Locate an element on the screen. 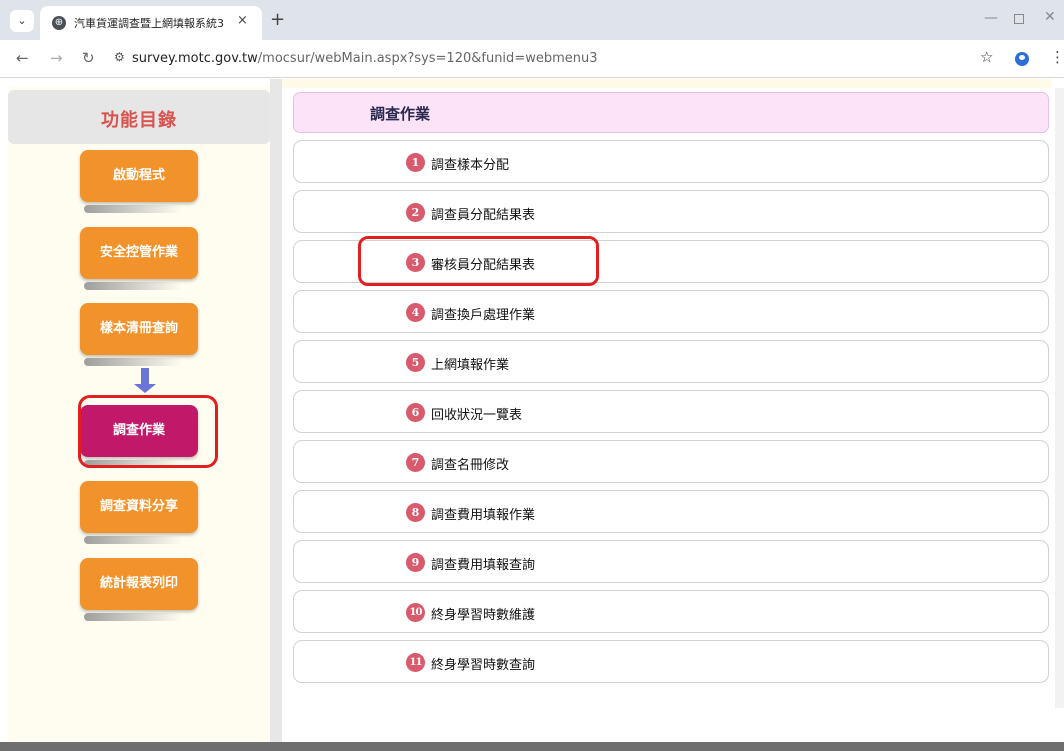  number-badge-icon: 7 is located at coordinates (415, 462).